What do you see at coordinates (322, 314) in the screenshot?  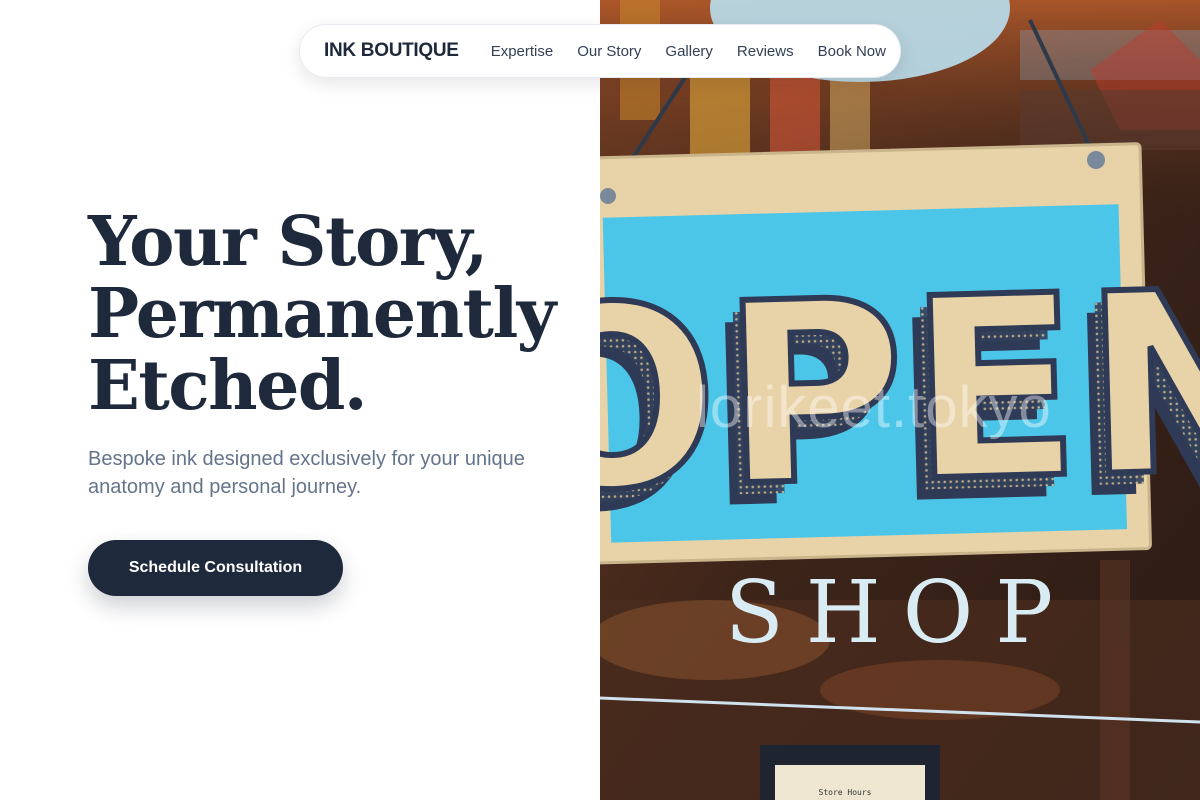 I see `headline-line-2: Permanently` at bounding box center [322, 314].